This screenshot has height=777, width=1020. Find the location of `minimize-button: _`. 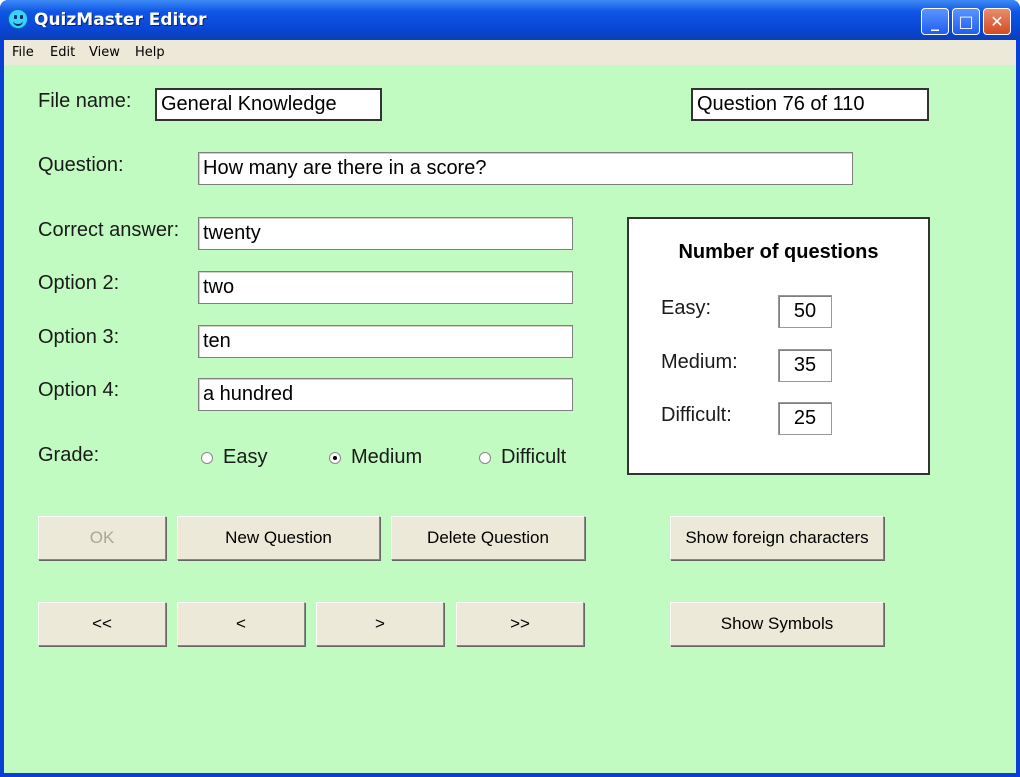

minimize-button: _ is located at coordinates (935, 21).